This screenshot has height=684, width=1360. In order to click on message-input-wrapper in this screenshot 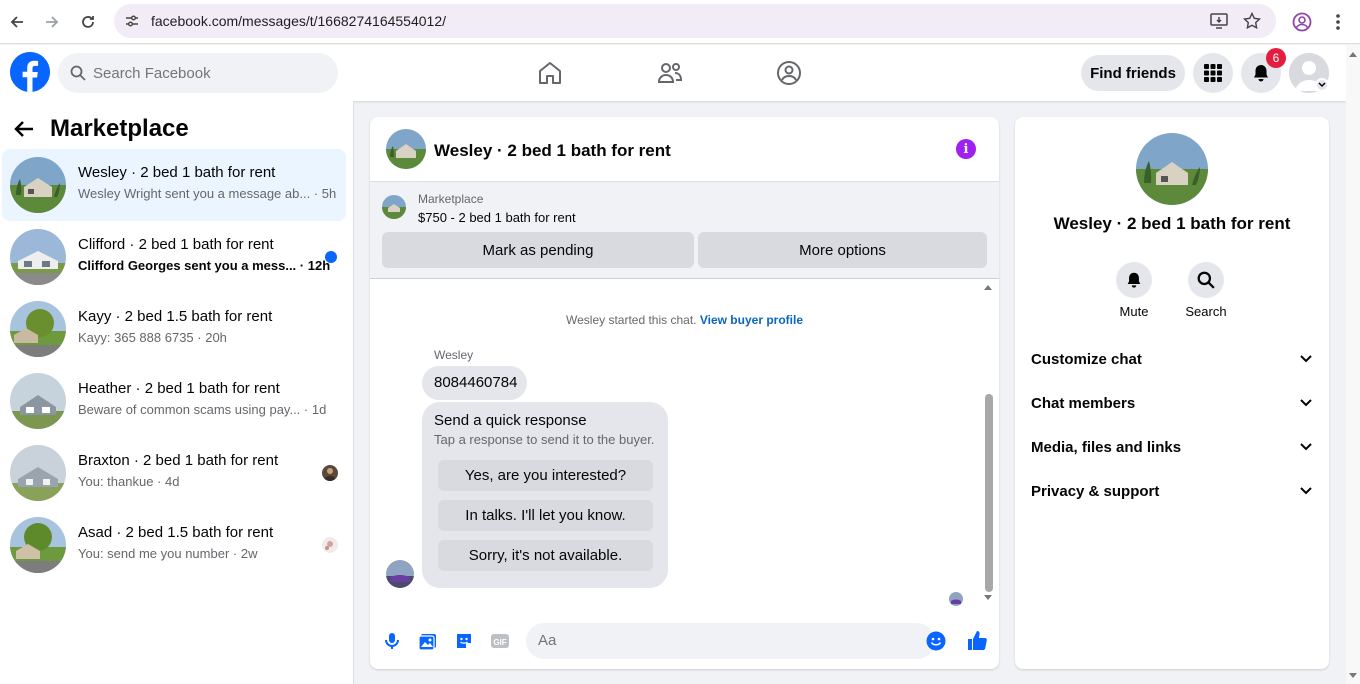, I will do `click(736, 641)`.